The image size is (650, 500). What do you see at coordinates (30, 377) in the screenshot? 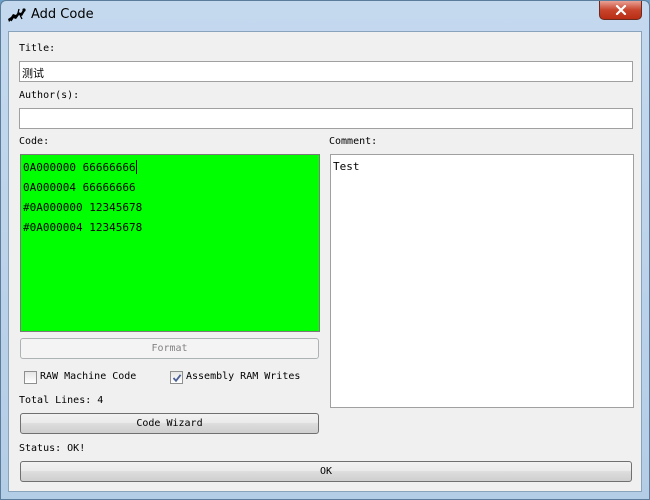
I see `raw-machine-code-checkbox` at bounding box center [30, 377].